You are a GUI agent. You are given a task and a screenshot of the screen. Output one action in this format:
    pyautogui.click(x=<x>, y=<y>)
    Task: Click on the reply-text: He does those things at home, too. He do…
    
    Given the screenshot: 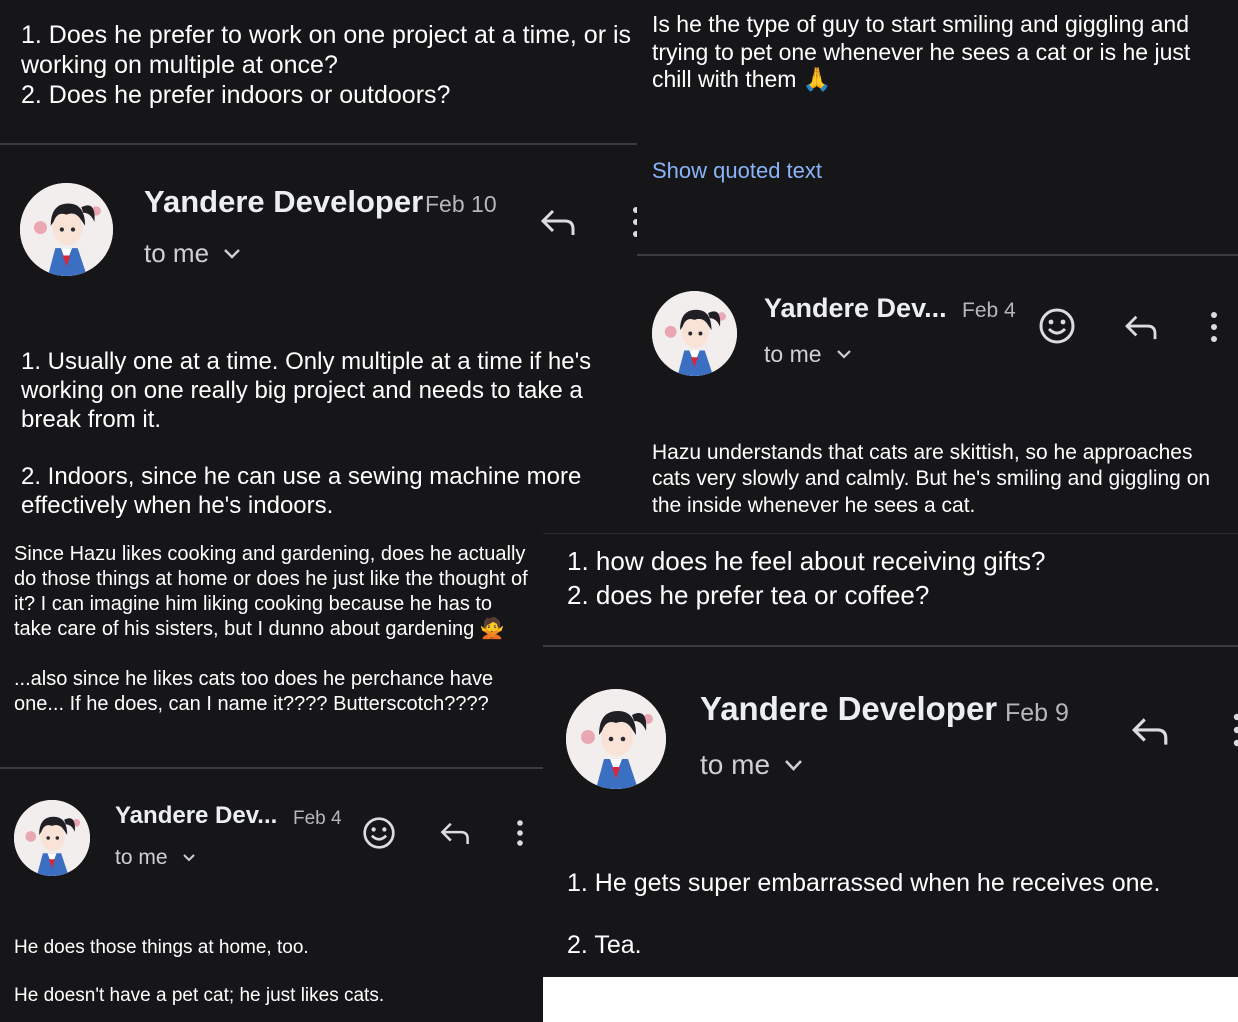 What is the action you would take?
    pyautogui.click(x=199, y=971)
    